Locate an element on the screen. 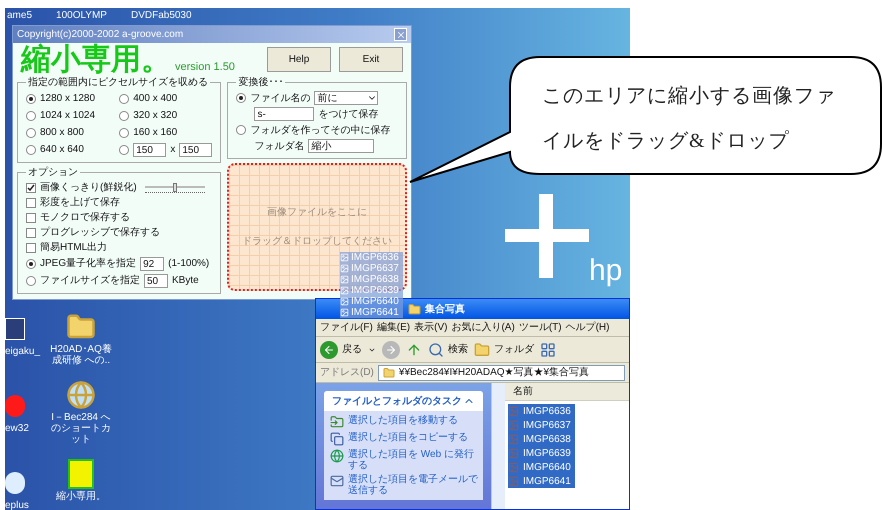  dragged-file: IMGP6641 is located at coordinates (371, 312).